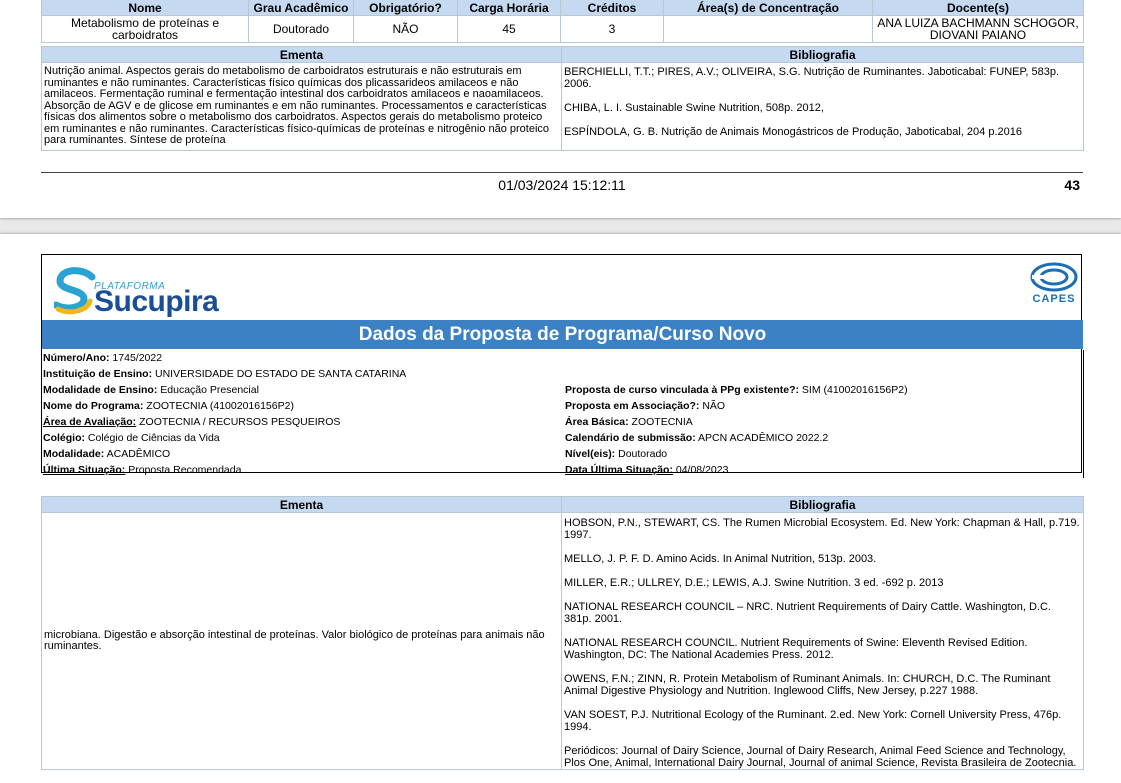 The image size is (1121, 783). I want to click on capes-logo: CAPES, so click(1052, 283).